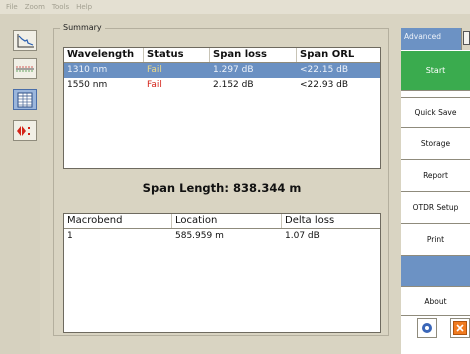  Describe the element at coordinates (84, 7) in the screenshot. I see `menu-help: Help` at that location.